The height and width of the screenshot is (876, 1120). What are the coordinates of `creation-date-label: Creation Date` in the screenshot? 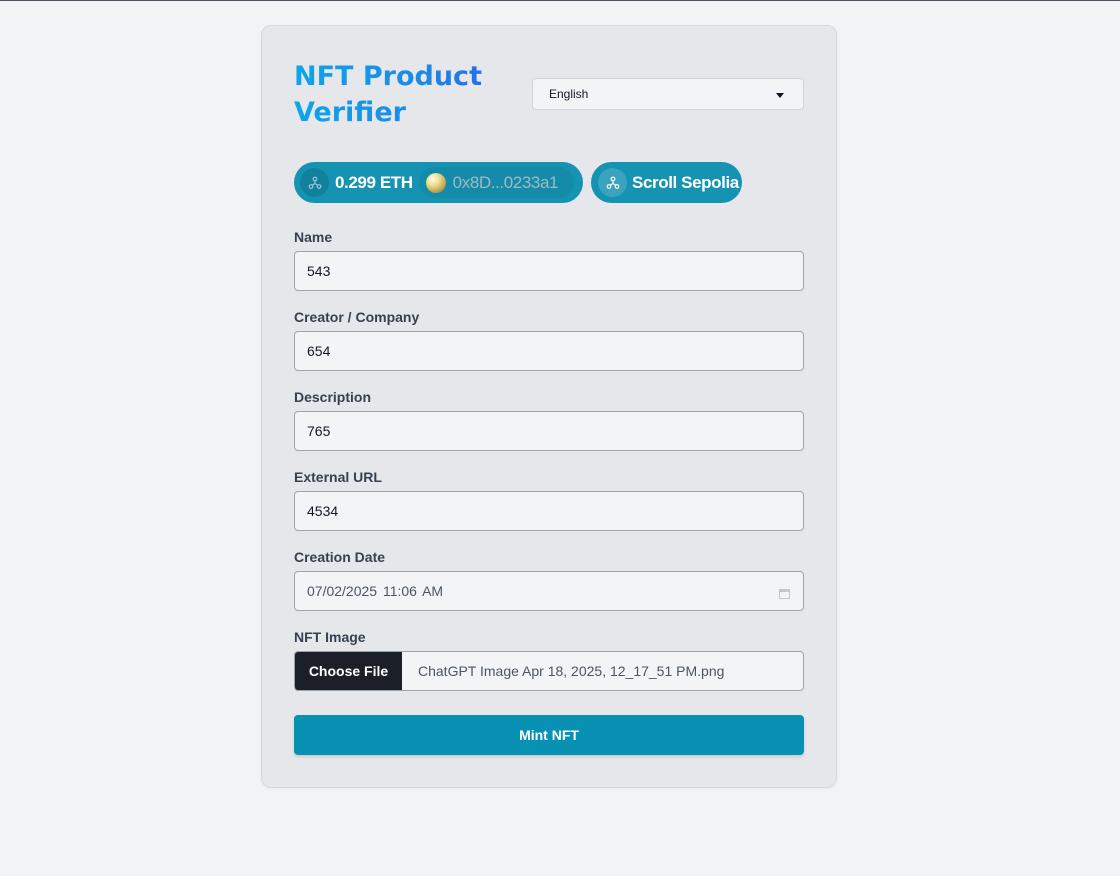 It's located at (340, 557).